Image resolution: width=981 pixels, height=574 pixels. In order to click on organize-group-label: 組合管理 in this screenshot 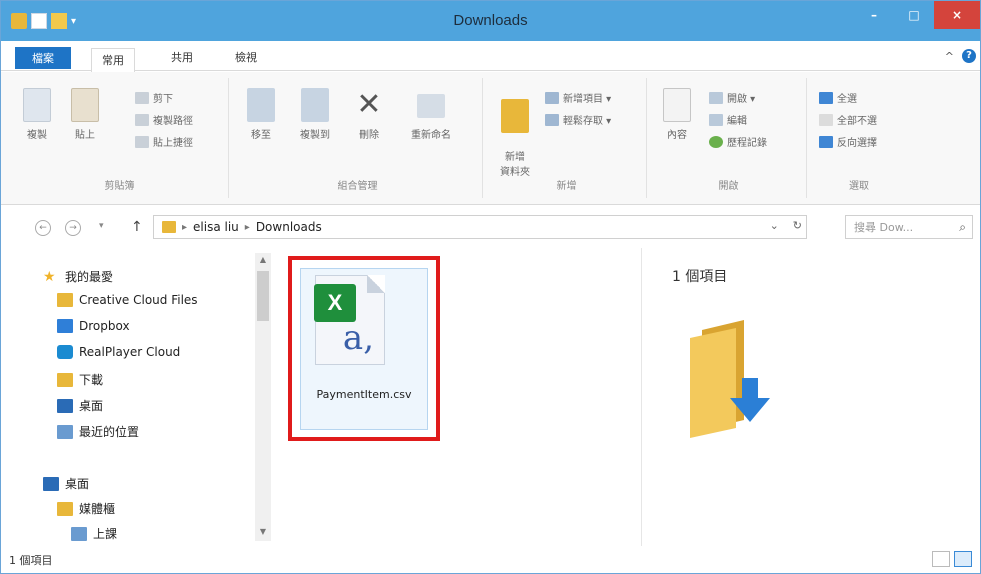, I will do `click(357, 186)`.